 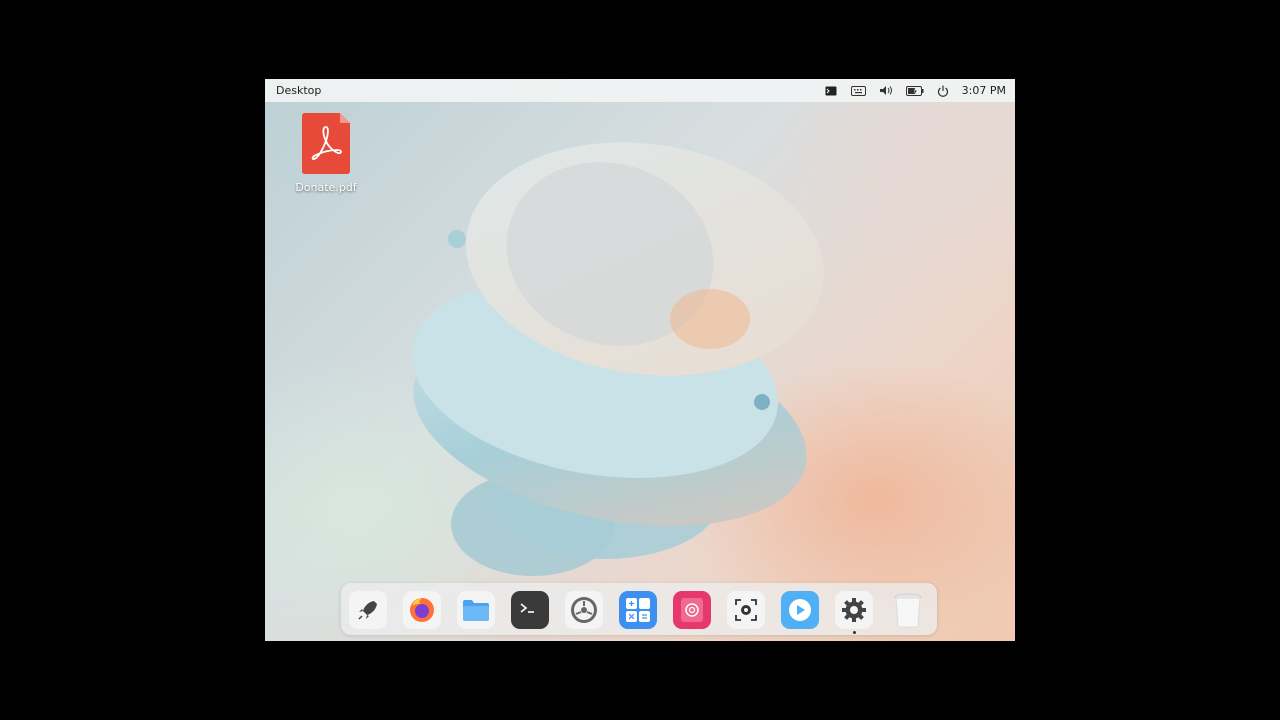 What do you see at coordinates (422, 610) in the screenshot?
I see `firefox-icon` at bounding box center [422, 610].